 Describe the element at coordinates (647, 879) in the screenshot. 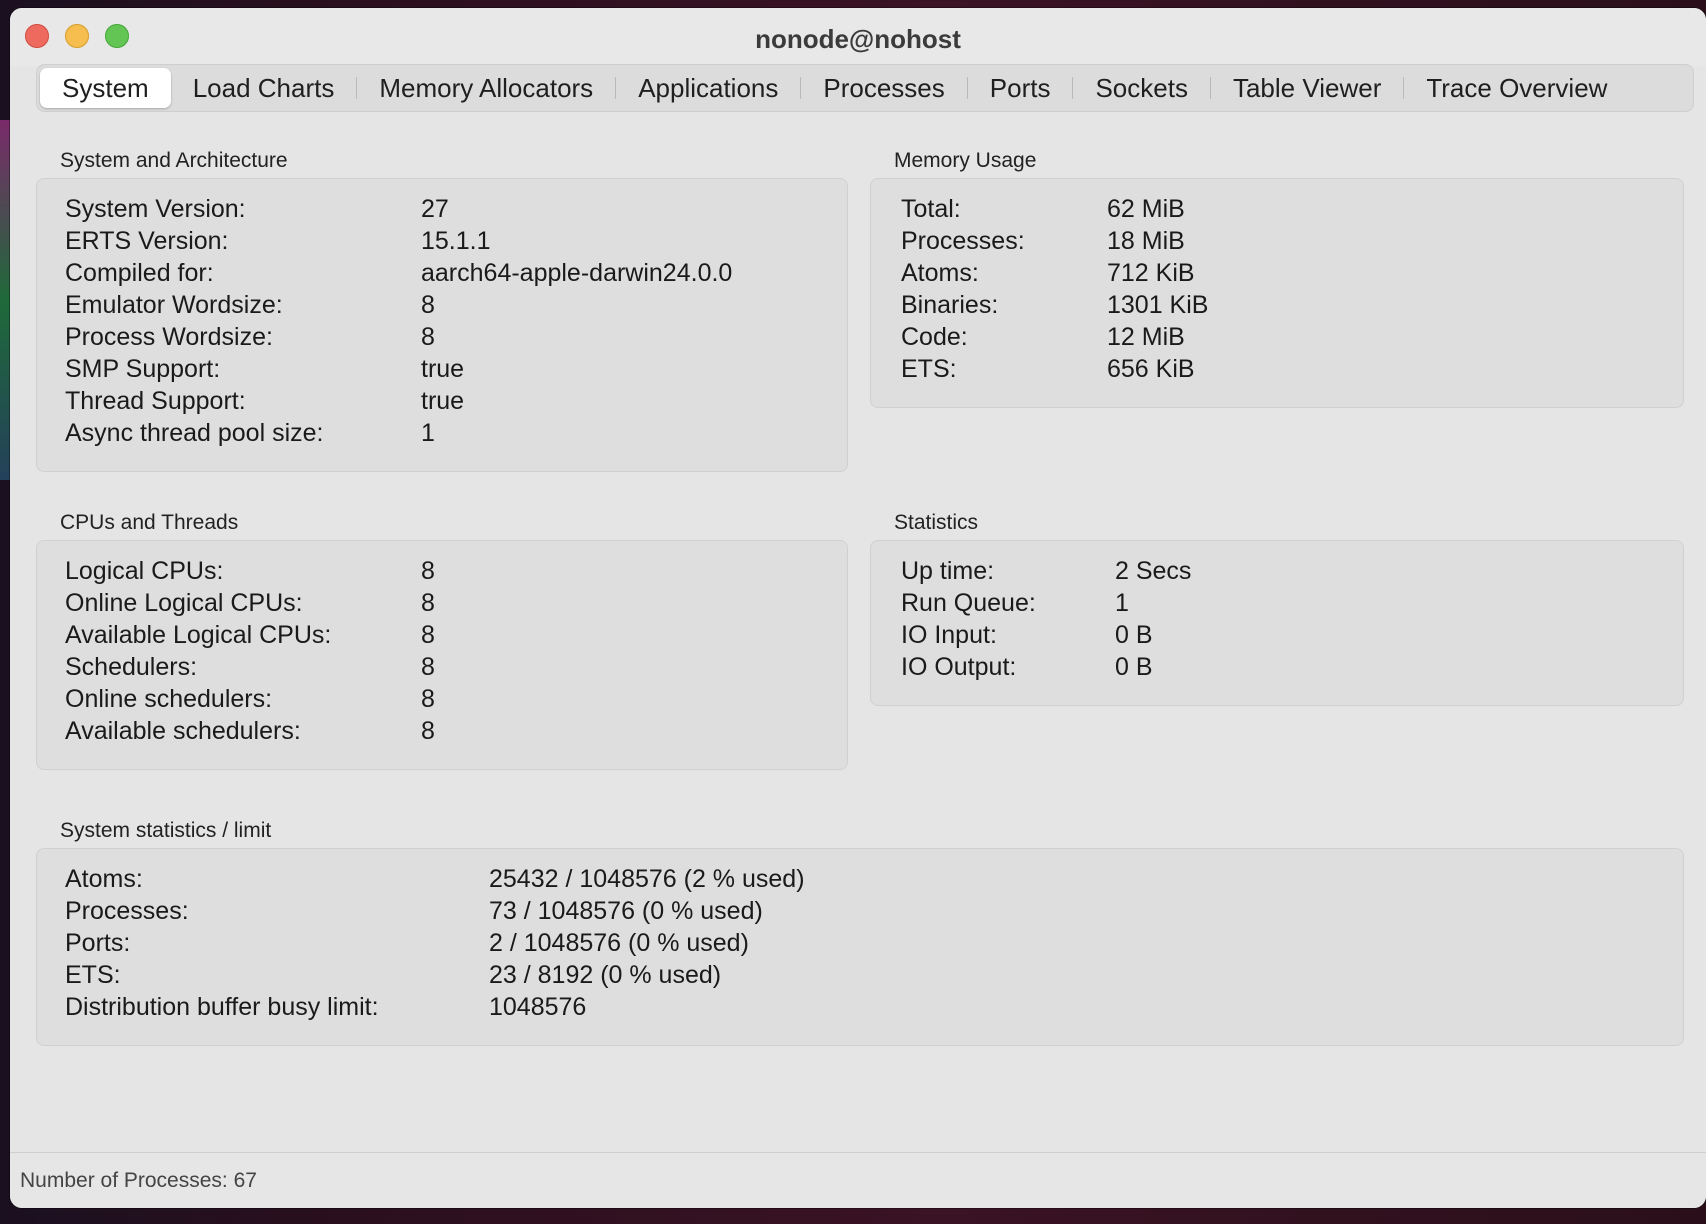

I see `limit-atoms-value: 25432 / 1048576 (2 % used)` at that location.